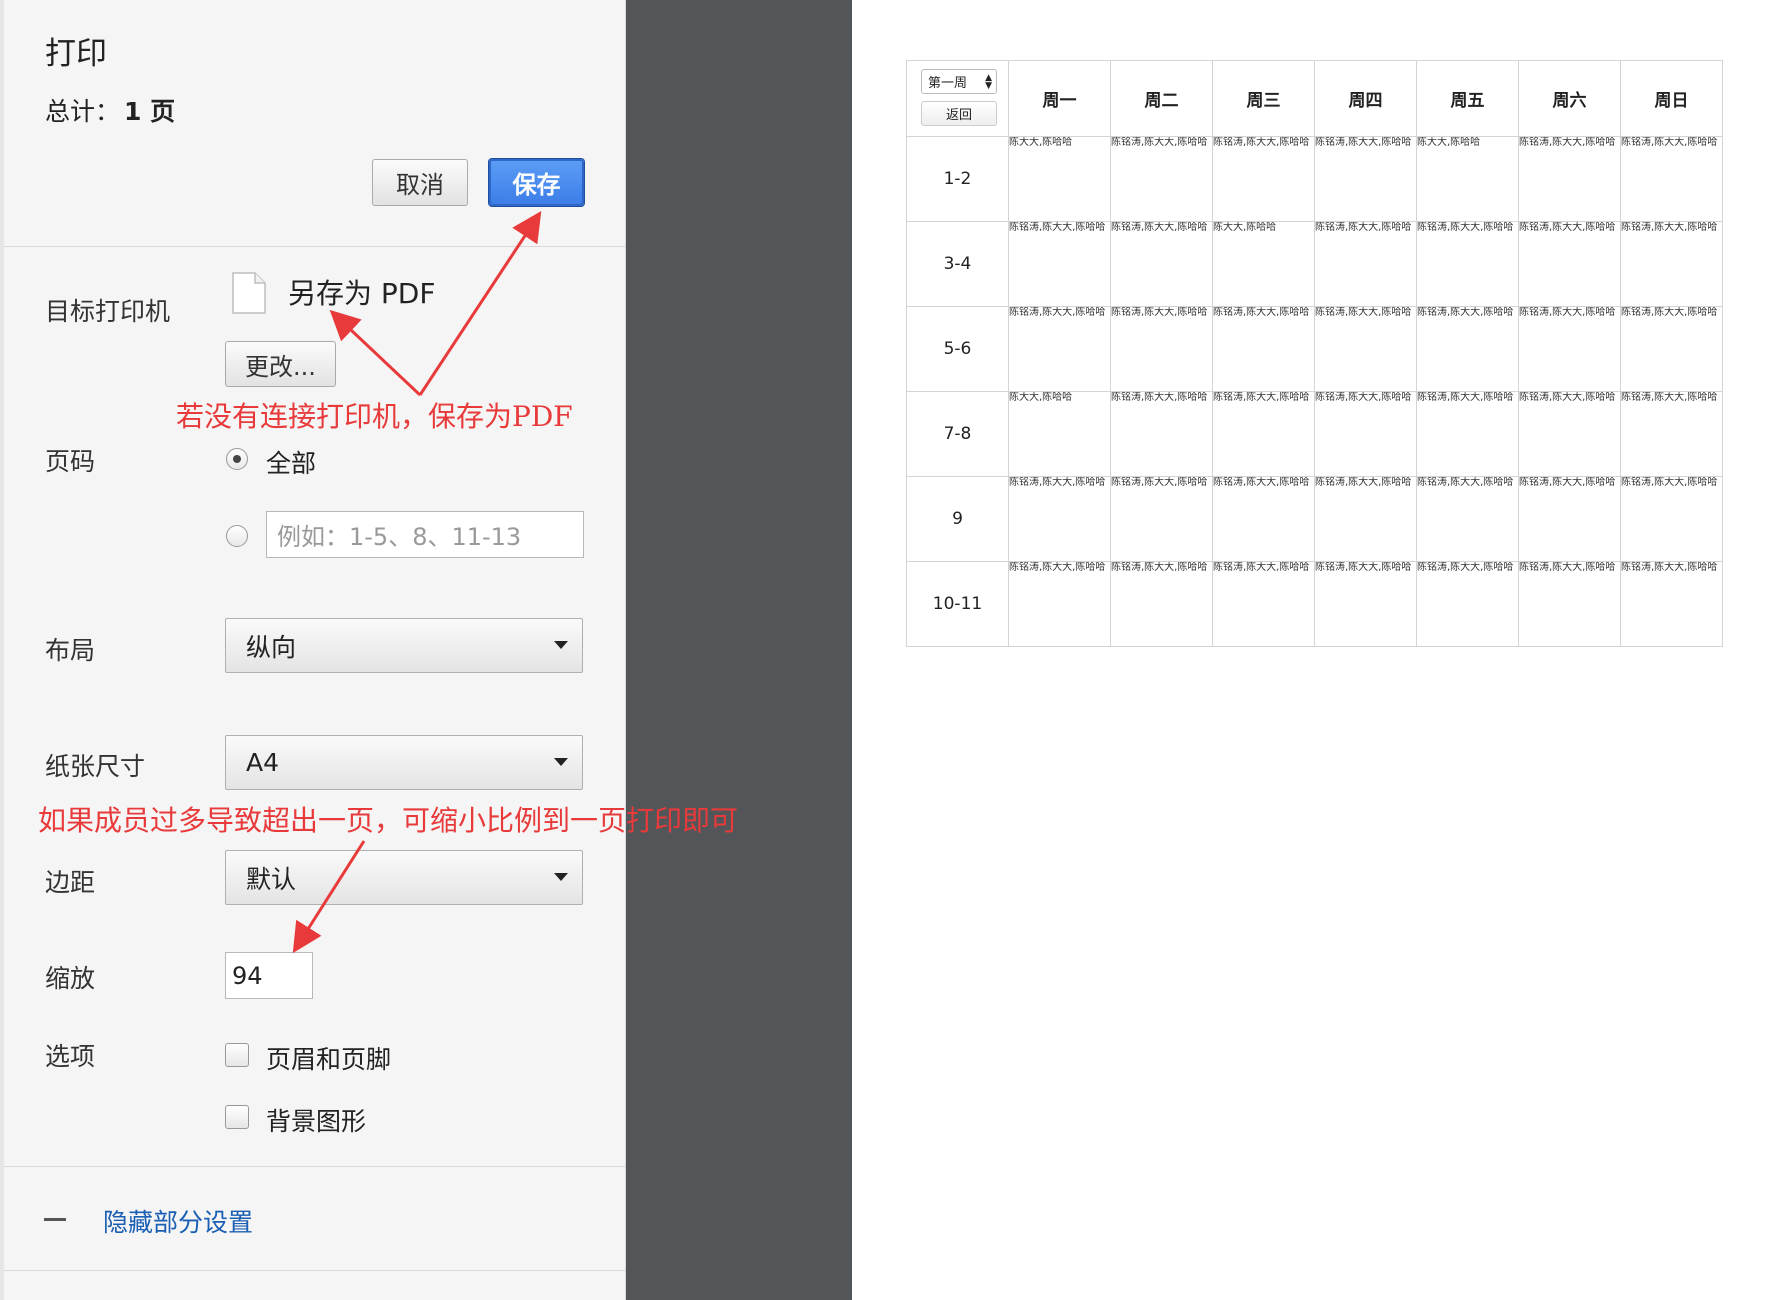 This screenshot has width=1782, height=1300. I want to click on destination-label: 目标打印机, so click(108, 311).